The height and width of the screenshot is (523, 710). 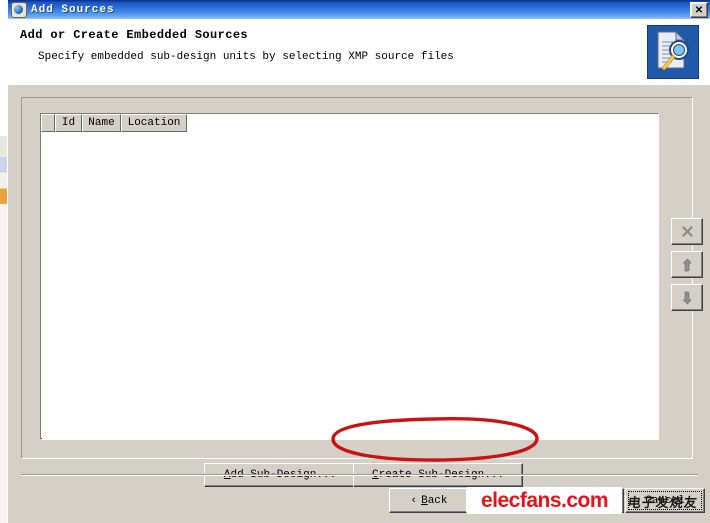 I want to click on table-header-row: Id Name Location, so click(x=349, y=123).